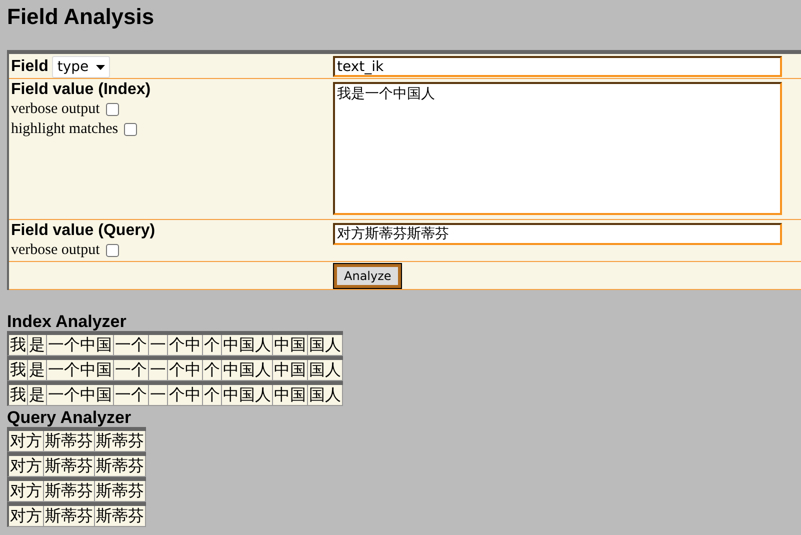 The height and width of the screenshot is (535, 801). Describe the element at coordinates (557, 148) in the screenshot. I see `index-value-textarea: 我是一个中国人` at that location.